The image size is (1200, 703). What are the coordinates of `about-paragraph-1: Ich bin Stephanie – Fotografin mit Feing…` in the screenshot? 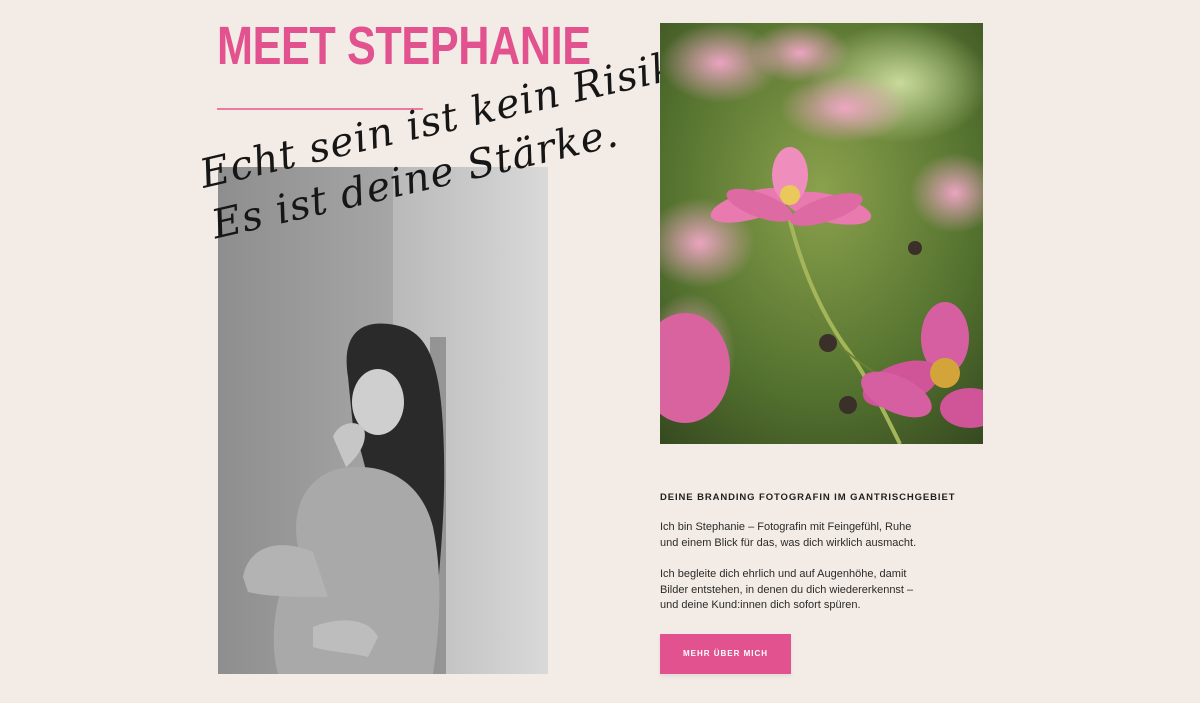 It's located at (788, 535).